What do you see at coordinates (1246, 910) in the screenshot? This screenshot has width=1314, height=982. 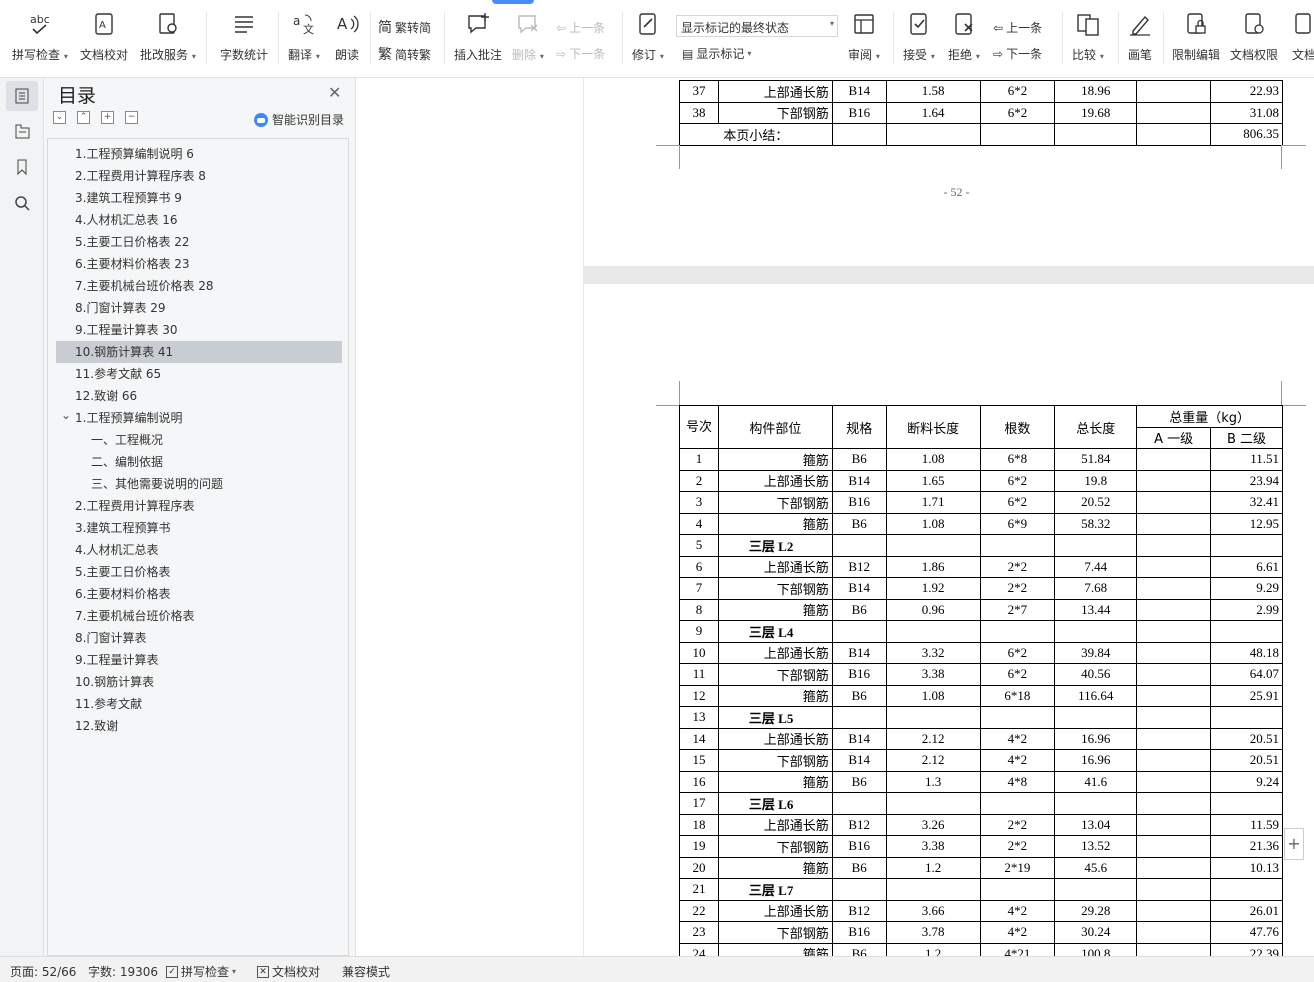 I see `table-cell: 26.01` at bounding box center [1246, 910].